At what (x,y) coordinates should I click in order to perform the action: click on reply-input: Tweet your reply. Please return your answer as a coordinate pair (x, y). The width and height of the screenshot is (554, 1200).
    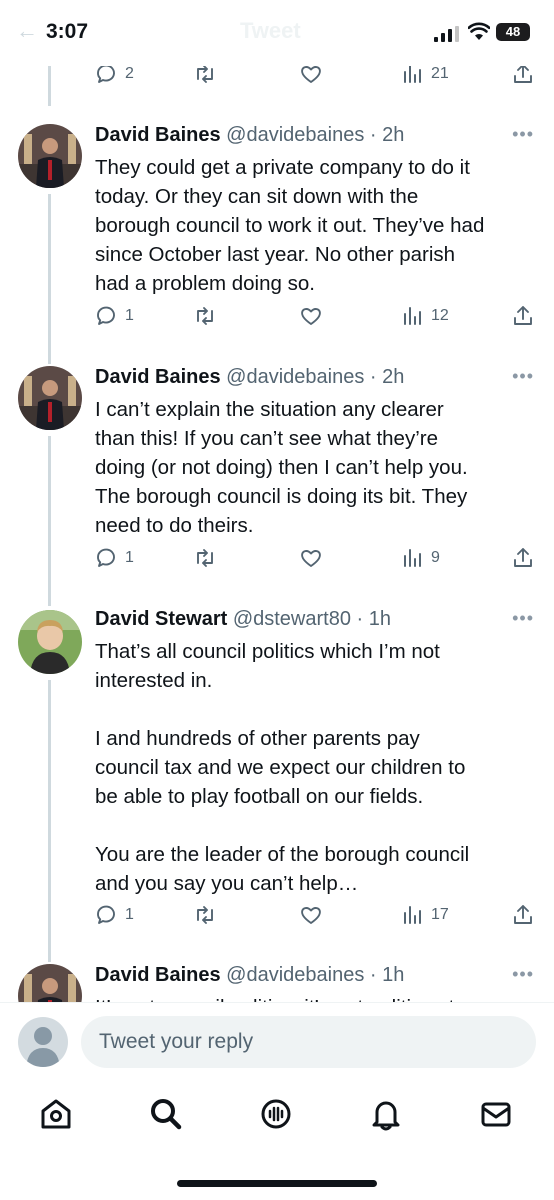
    Looking at the image, I should click on (308, 1042).